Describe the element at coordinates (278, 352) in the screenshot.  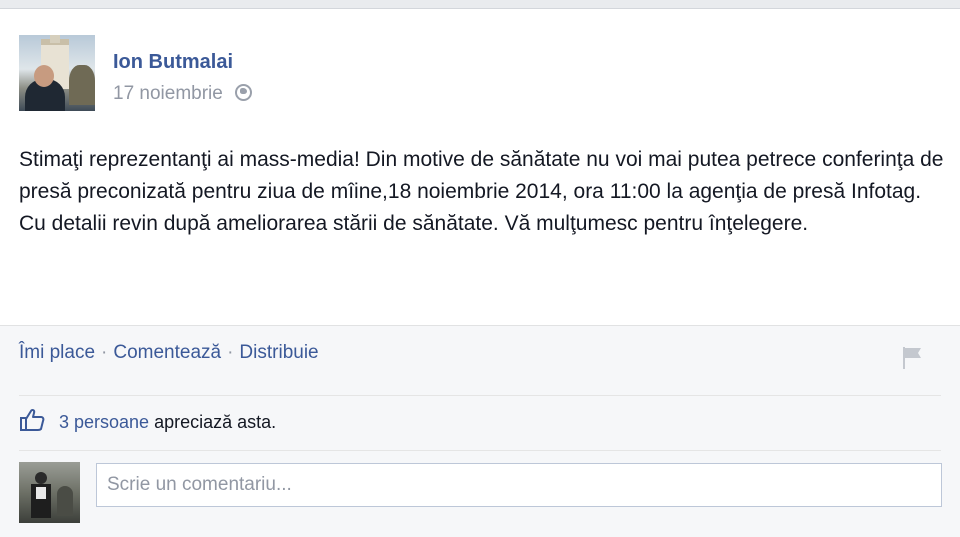
I see `share-link: Distribuie` at that location.